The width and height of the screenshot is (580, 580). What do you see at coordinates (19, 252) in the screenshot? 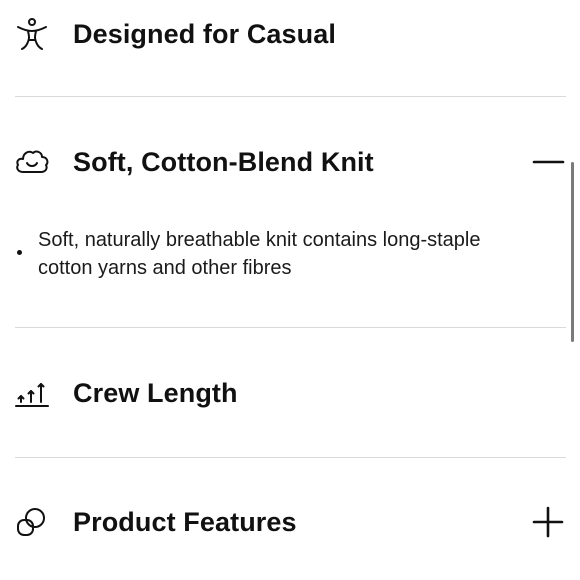
I see `bullet-dot` at bounding box center [19, 252].